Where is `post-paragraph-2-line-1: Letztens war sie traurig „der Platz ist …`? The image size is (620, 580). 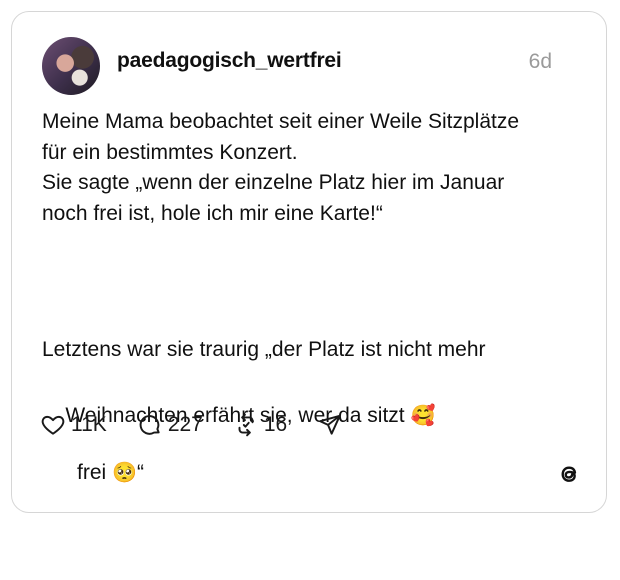 post-paragraph-2-line-1: Letztens war sie traurig „der Platz ist … is located at coordinates (264, 349).